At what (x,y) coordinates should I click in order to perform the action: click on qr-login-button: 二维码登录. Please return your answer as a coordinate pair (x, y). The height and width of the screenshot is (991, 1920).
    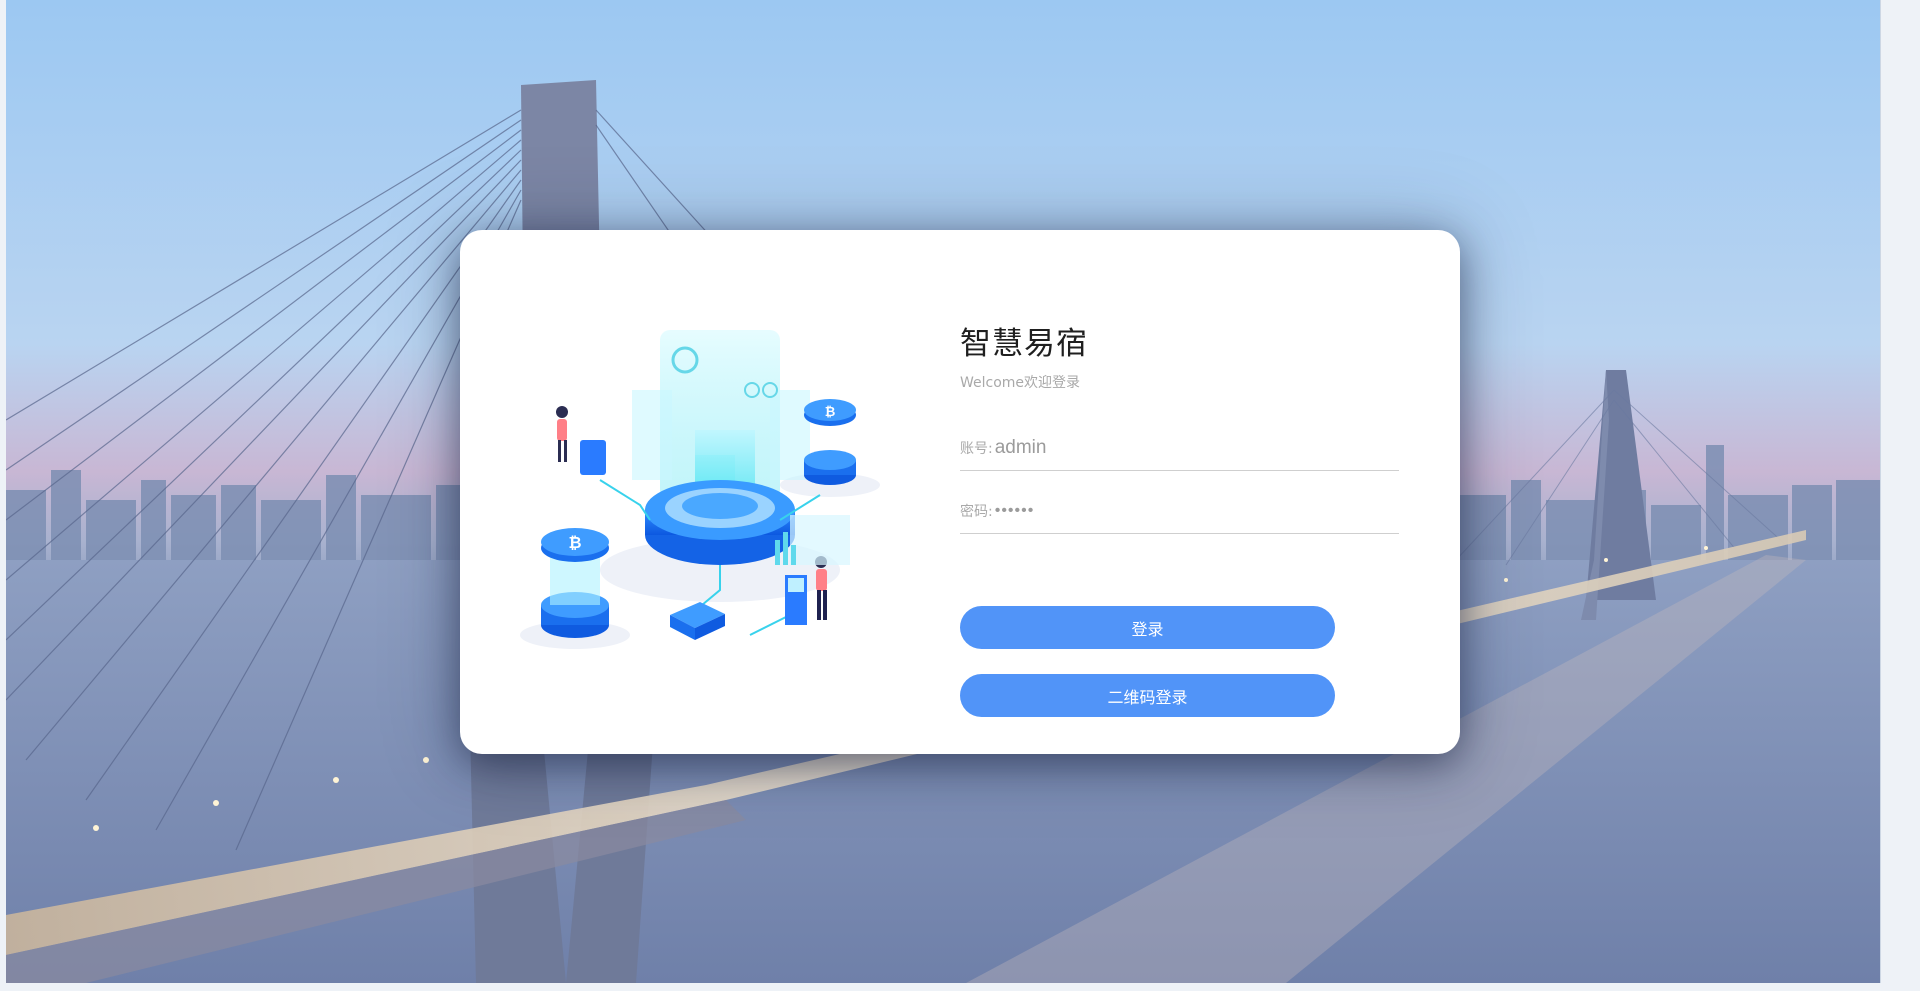
    Looking at the image, I should click on (1147, 695).